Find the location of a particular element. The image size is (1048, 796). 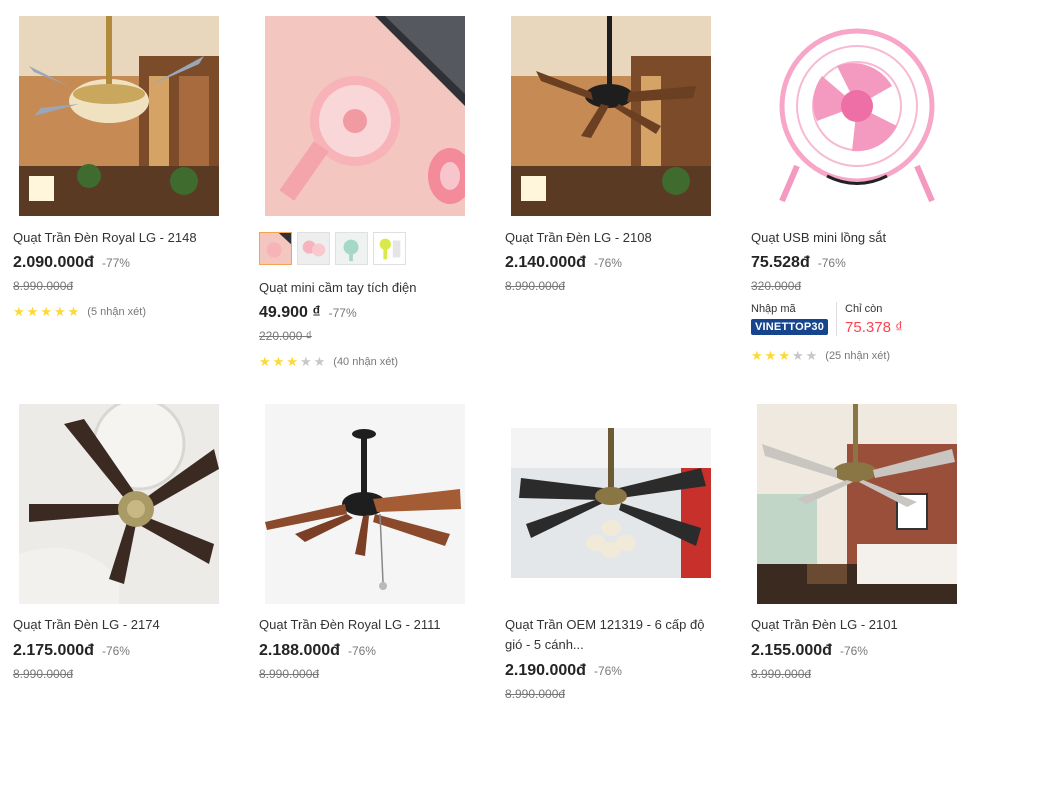

coupon-code: VINETTOP30 is located at coordinates (790, 327).